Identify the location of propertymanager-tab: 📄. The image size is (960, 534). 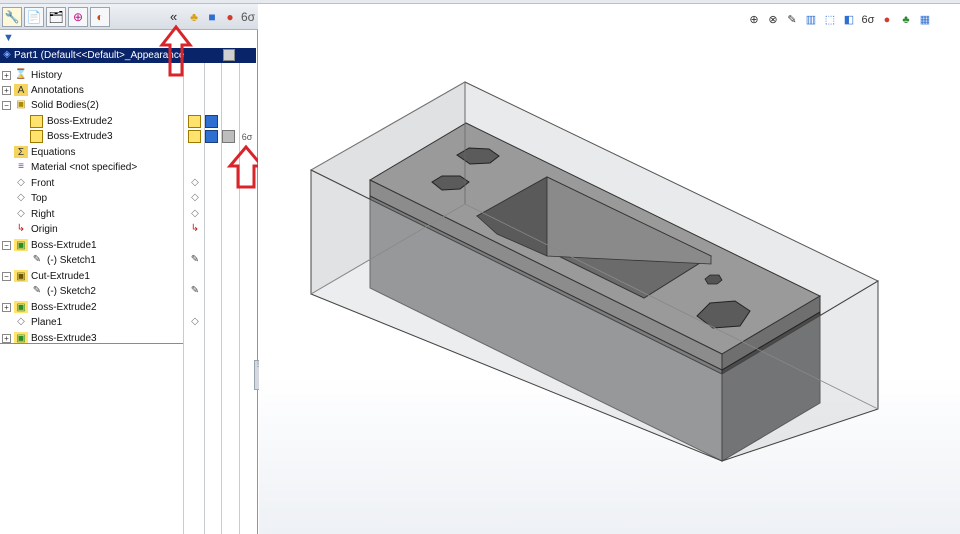
(34, 17).